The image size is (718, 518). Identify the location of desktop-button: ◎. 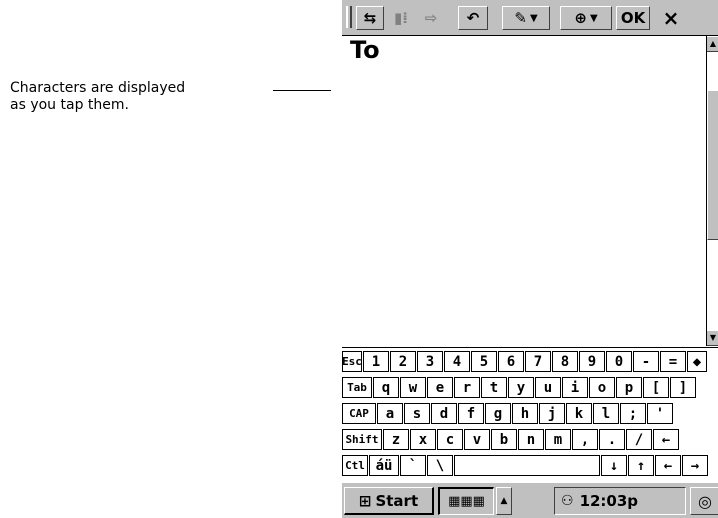
(704, 501).